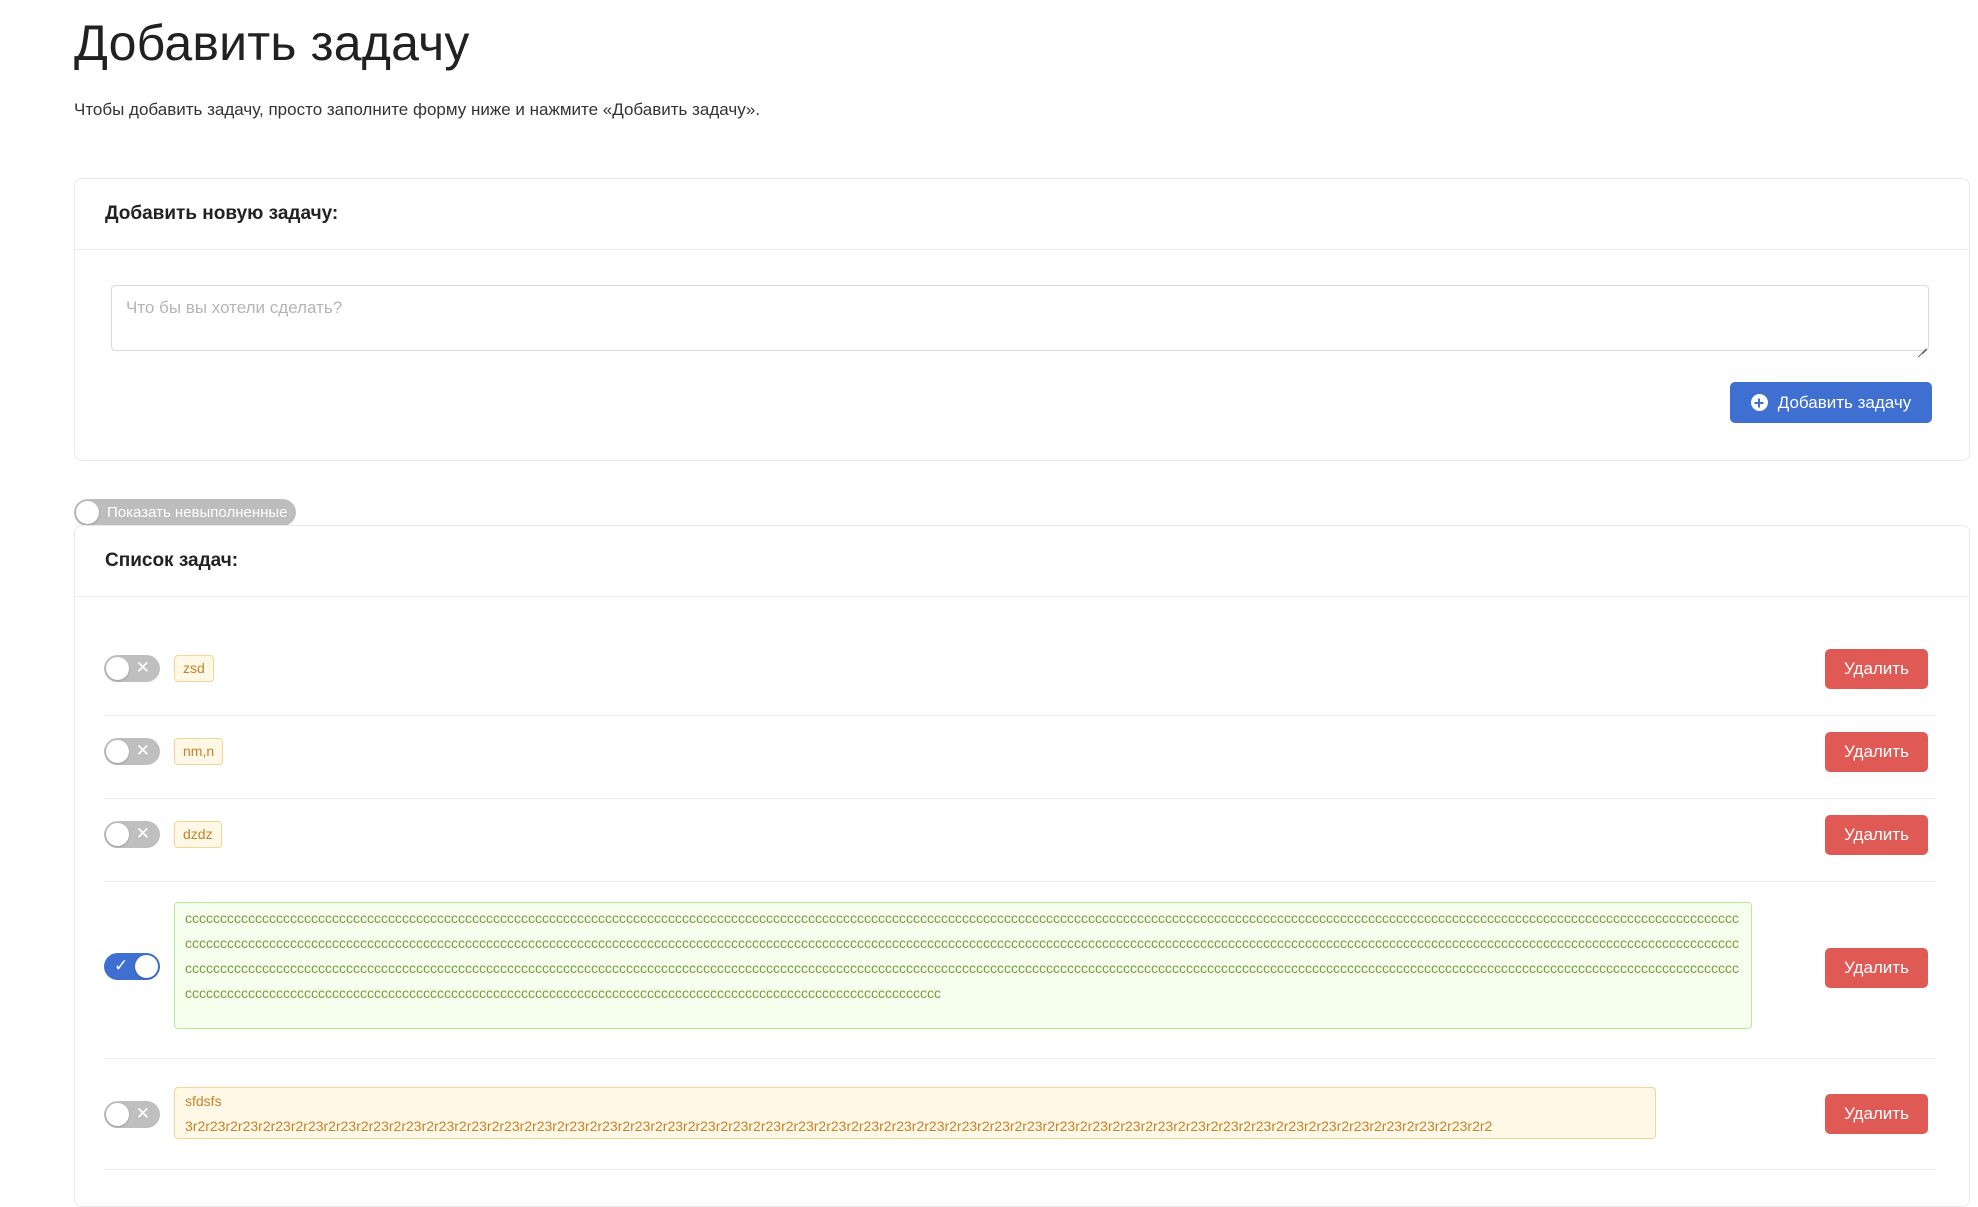  What do you see at coordinates (1022, 561) in the screenshot?
I see `task-list-card-header: Список задач:` at bounding box center [1022, 561].